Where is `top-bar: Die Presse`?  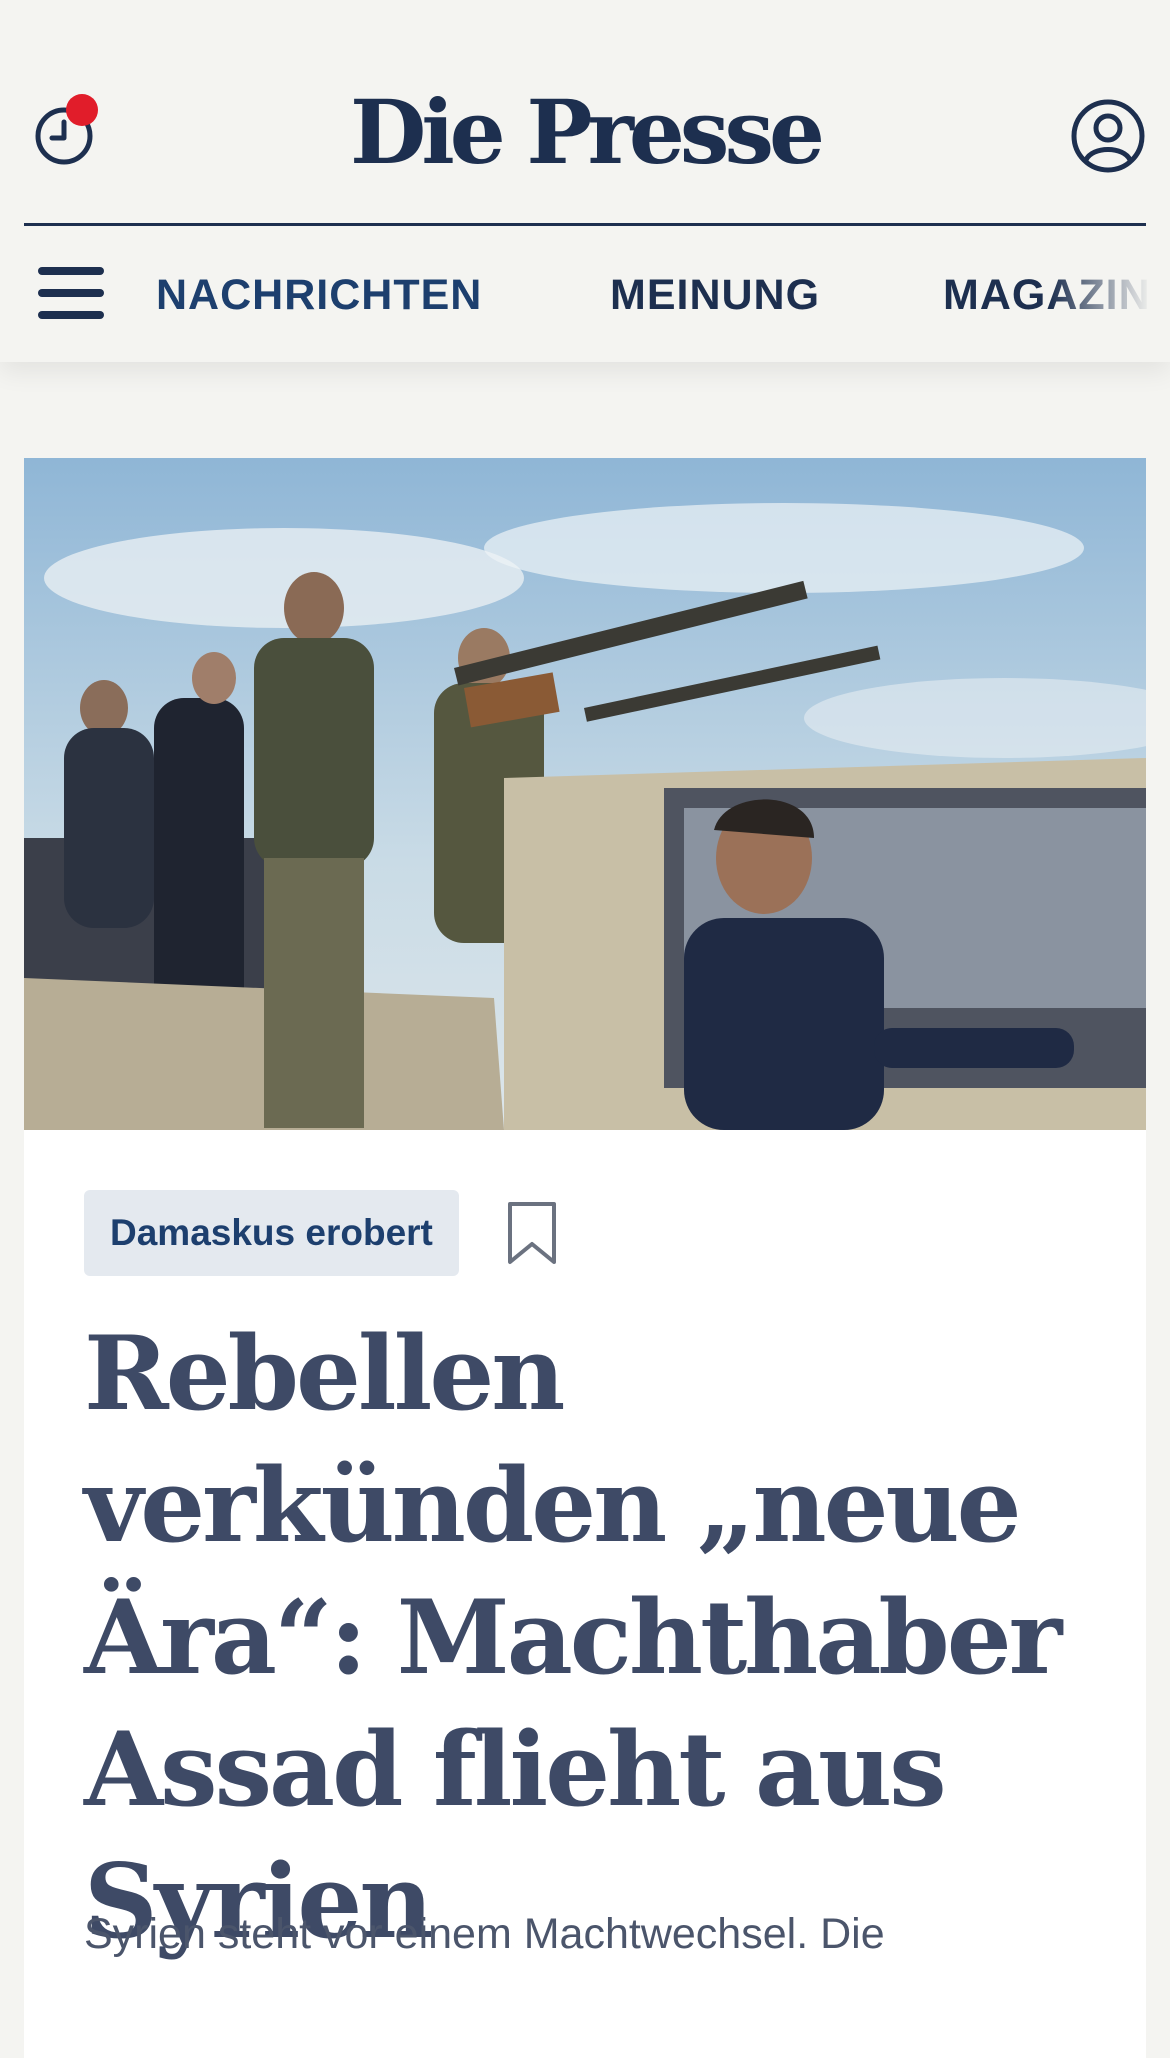
top-bar: Die Presse is located at coordinates (585, 143).